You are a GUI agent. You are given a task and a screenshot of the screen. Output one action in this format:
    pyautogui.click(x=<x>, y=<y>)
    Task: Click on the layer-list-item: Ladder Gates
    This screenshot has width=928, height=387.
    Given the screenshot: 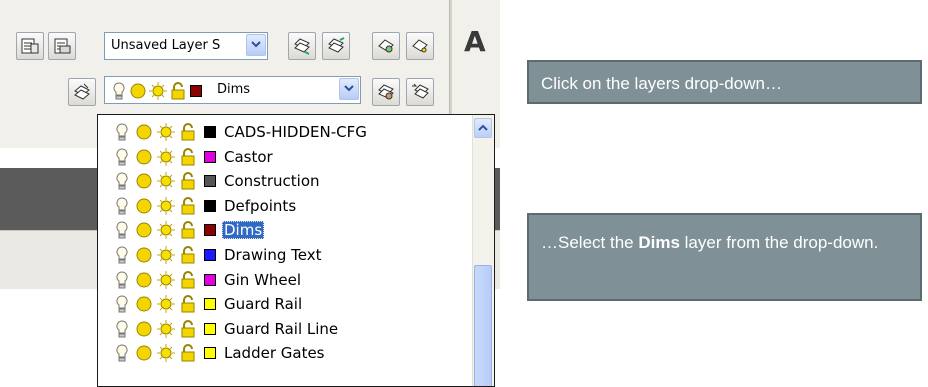 What is the action you would take?
    pyautogui.click(x=290, y=353)
    